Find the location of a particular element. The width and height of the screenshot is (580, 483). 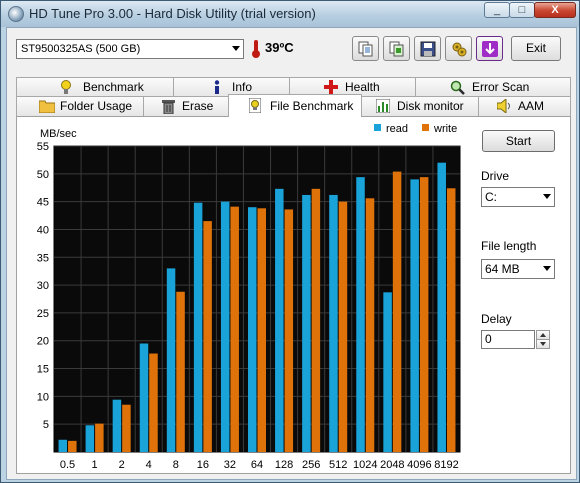

x-tick-label: 32 is located at coordinates (230, 465).